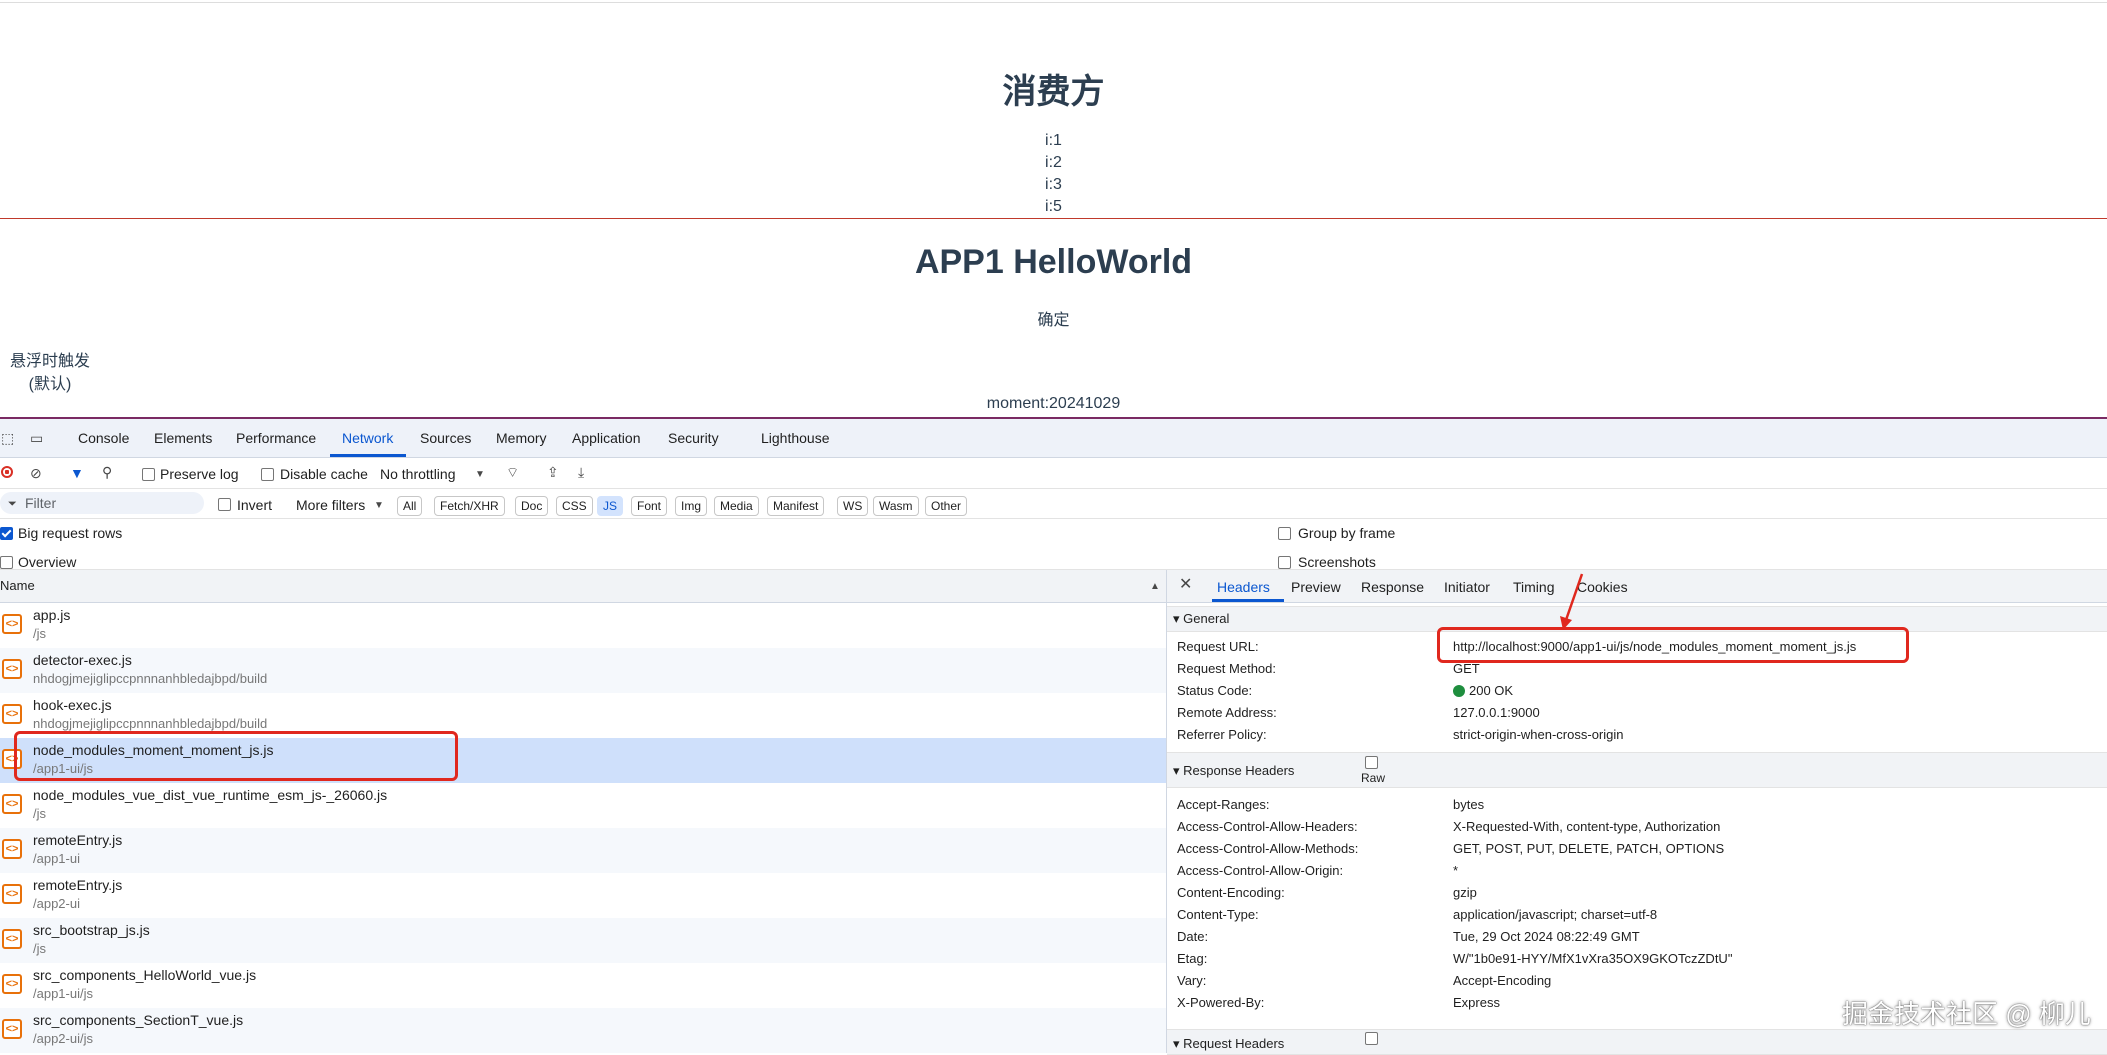  I want to click on chip-fetch-xhr: Fetch/XHR, so click(469, 506).